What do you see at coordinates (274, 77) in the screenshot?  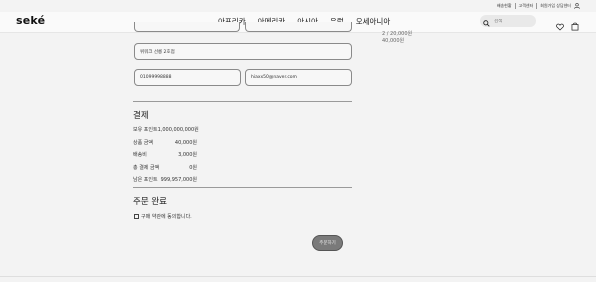 I see `email-value: hiaxx50@naver.com` at bounding box center [274, 77].